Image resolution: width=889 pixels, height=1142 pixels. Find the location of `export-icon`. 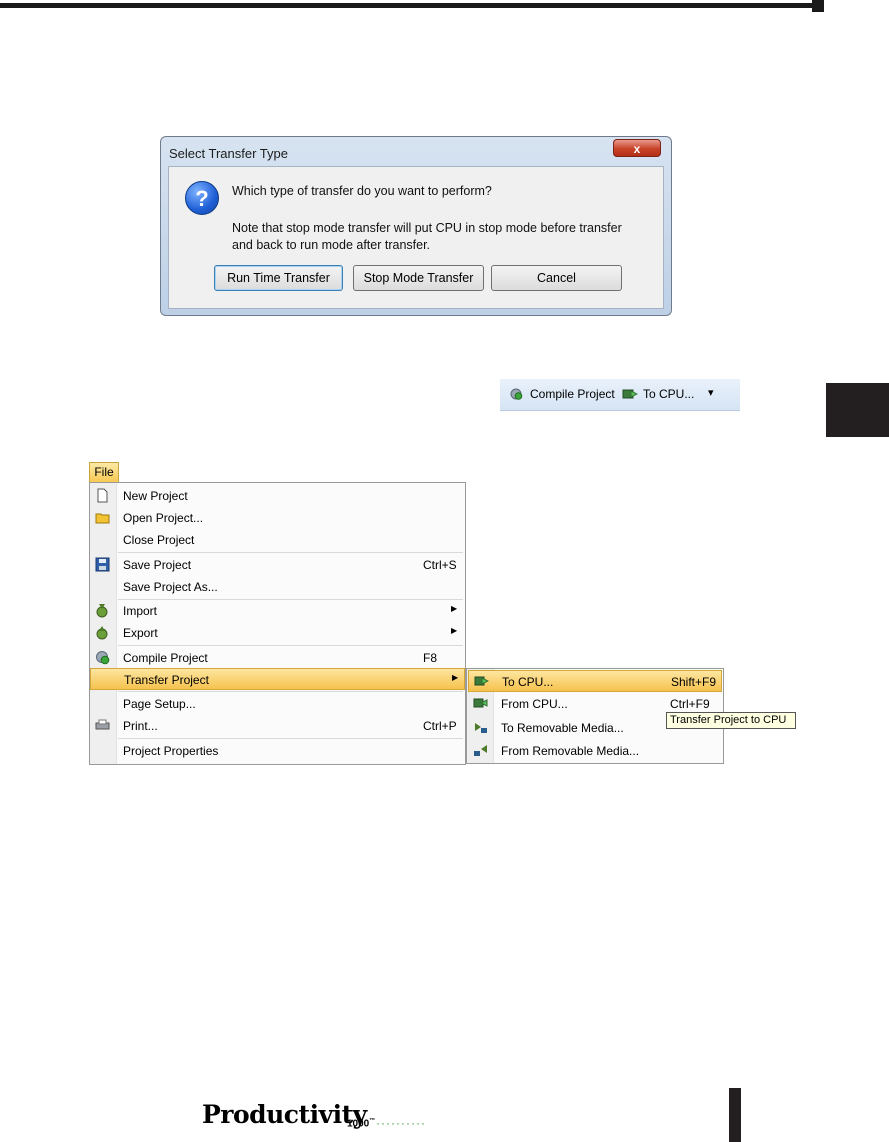

export-icon is located at coordinates (102, 633).